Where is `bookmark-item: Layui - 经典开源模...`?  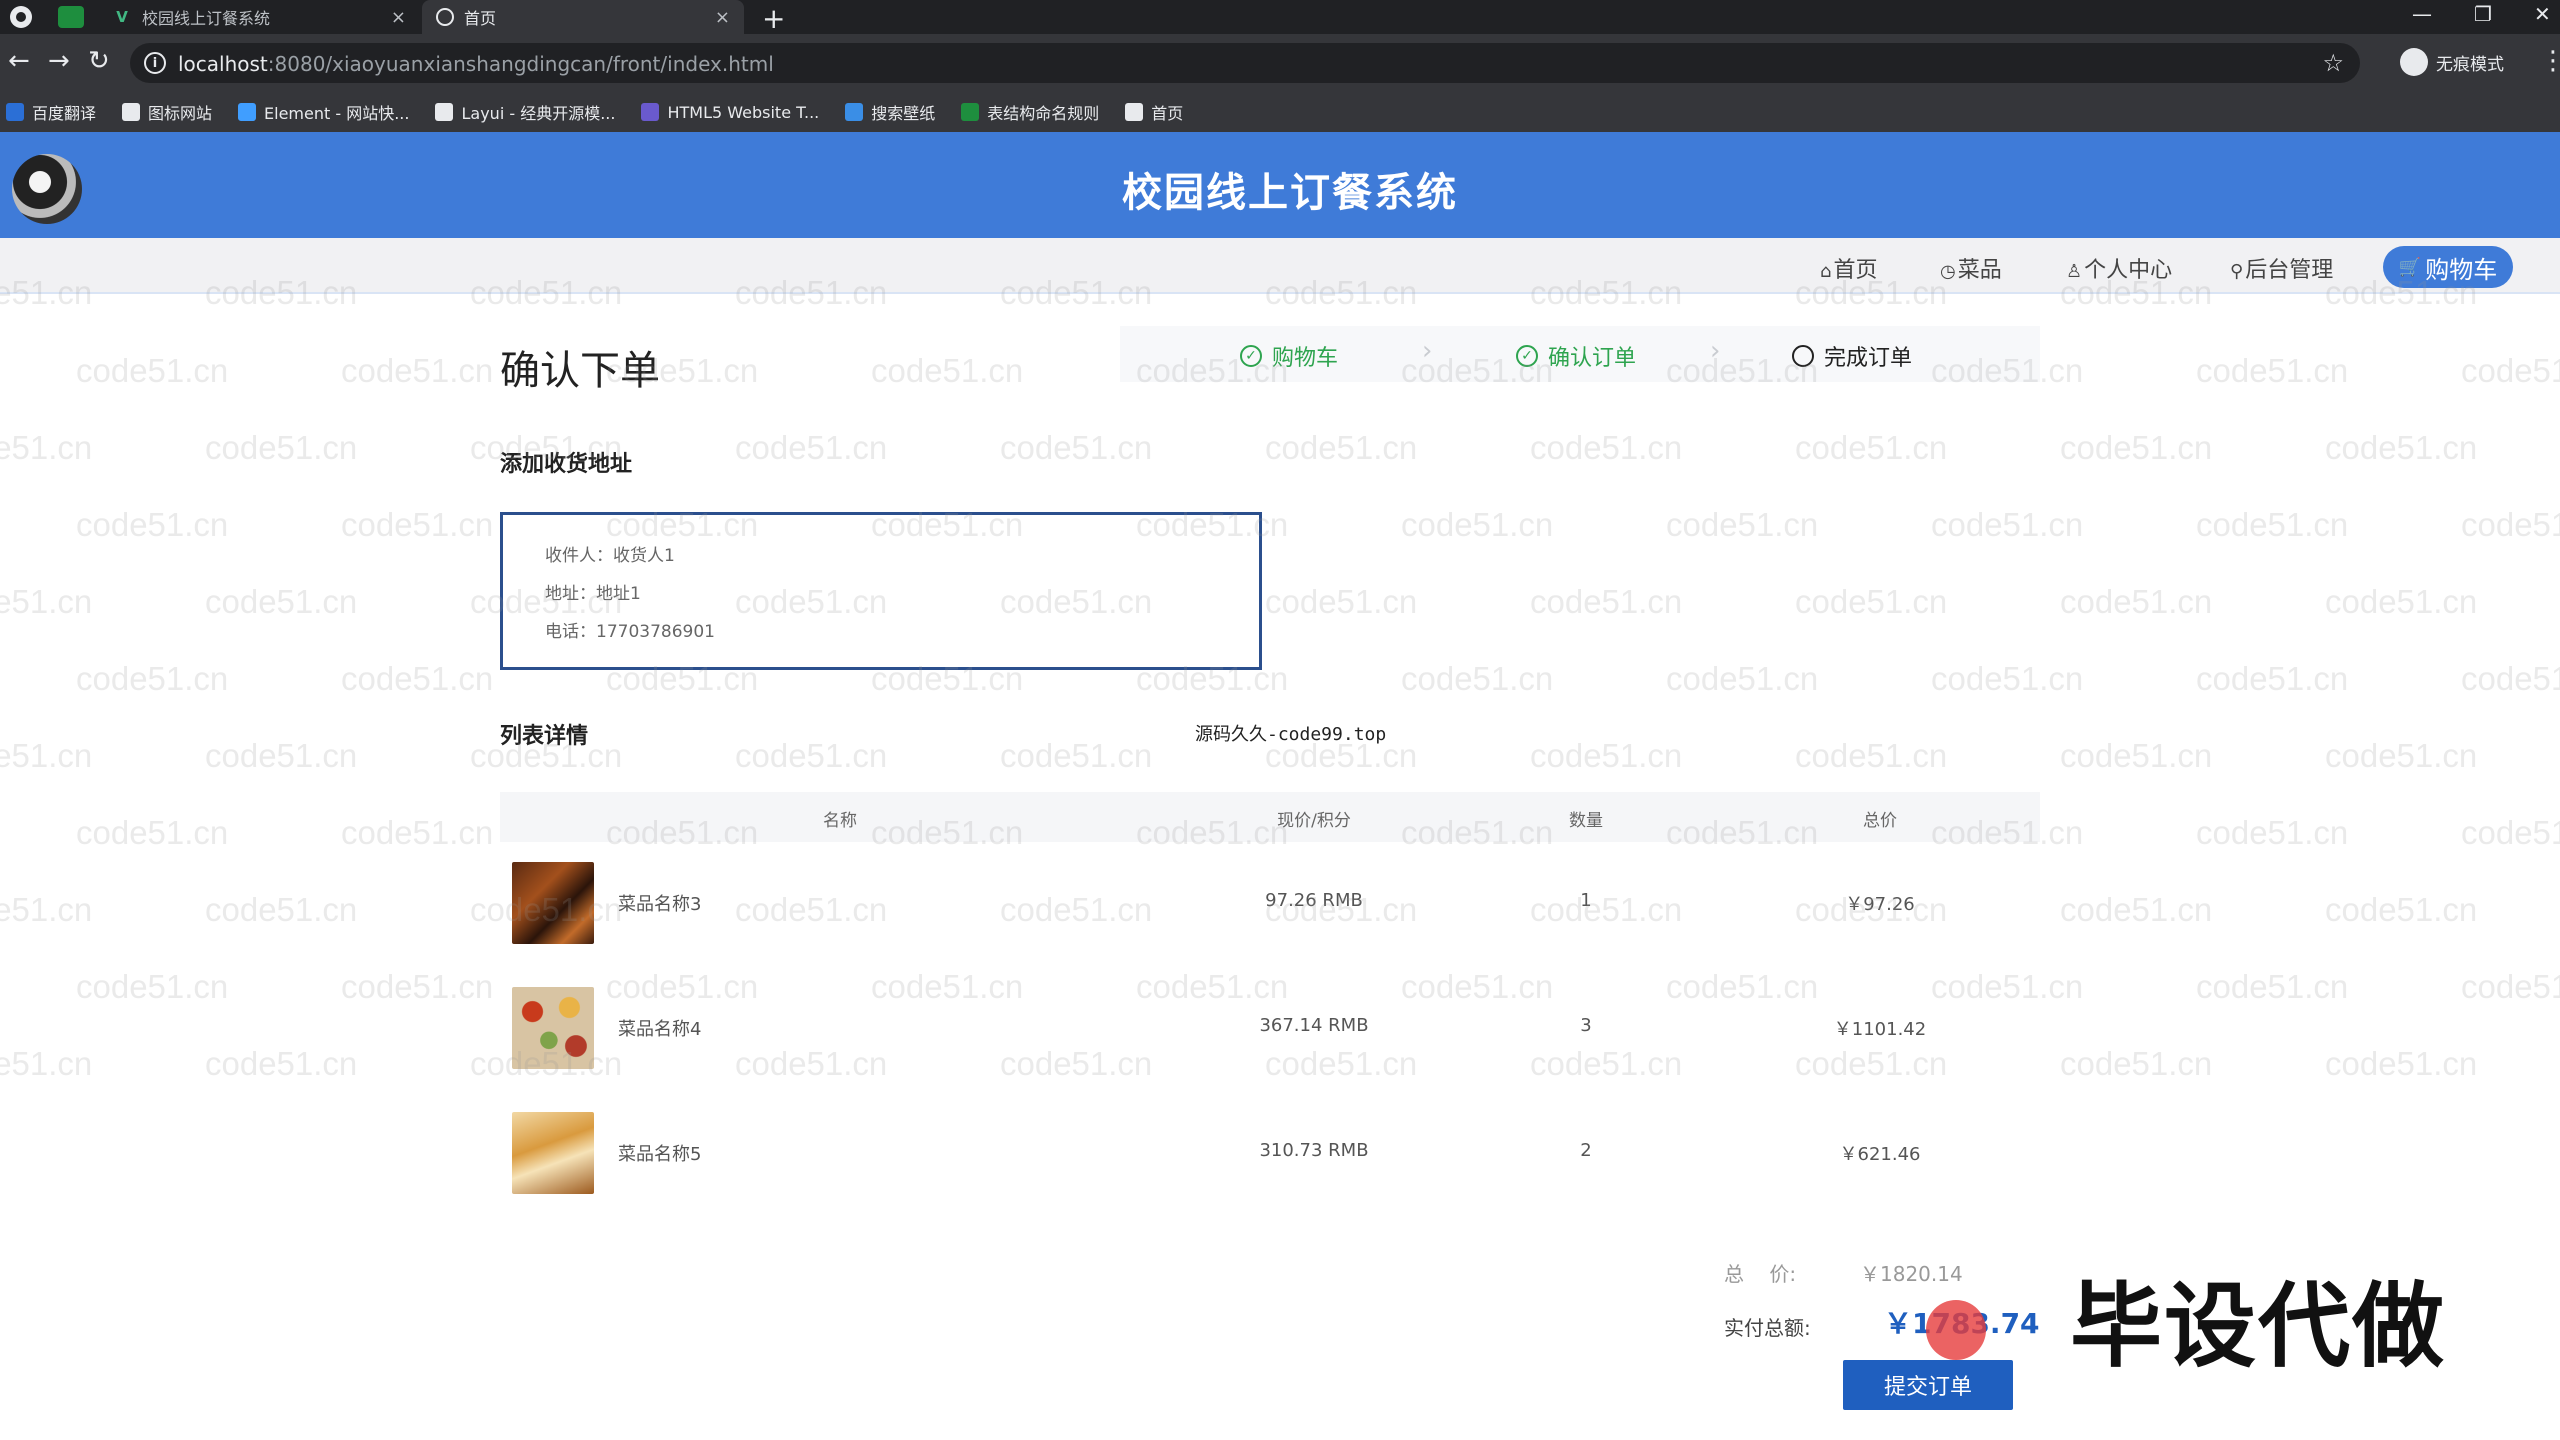
bookmark-item: Layui - 经典开源模... is located at coordinates (525, 112).